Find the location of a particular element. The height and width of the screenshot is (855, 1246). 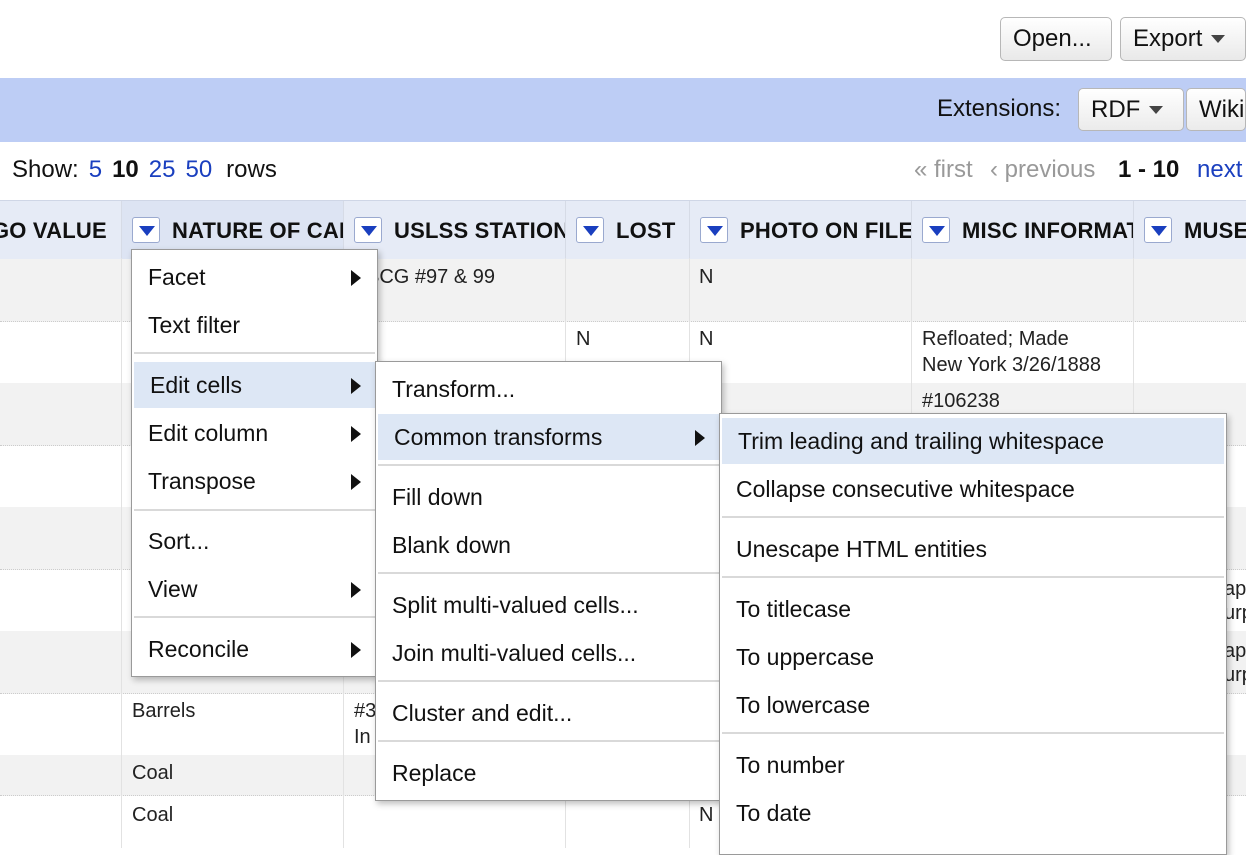

page-size-25: 25 is located at coordinates (162, 169).